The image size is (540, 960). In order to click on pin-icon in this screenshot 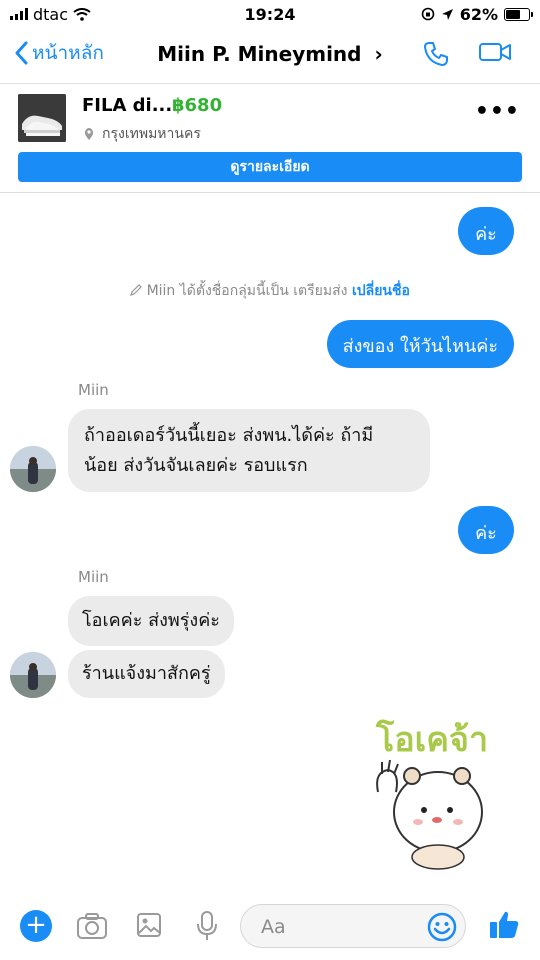, I will do `click(89, 133)`.